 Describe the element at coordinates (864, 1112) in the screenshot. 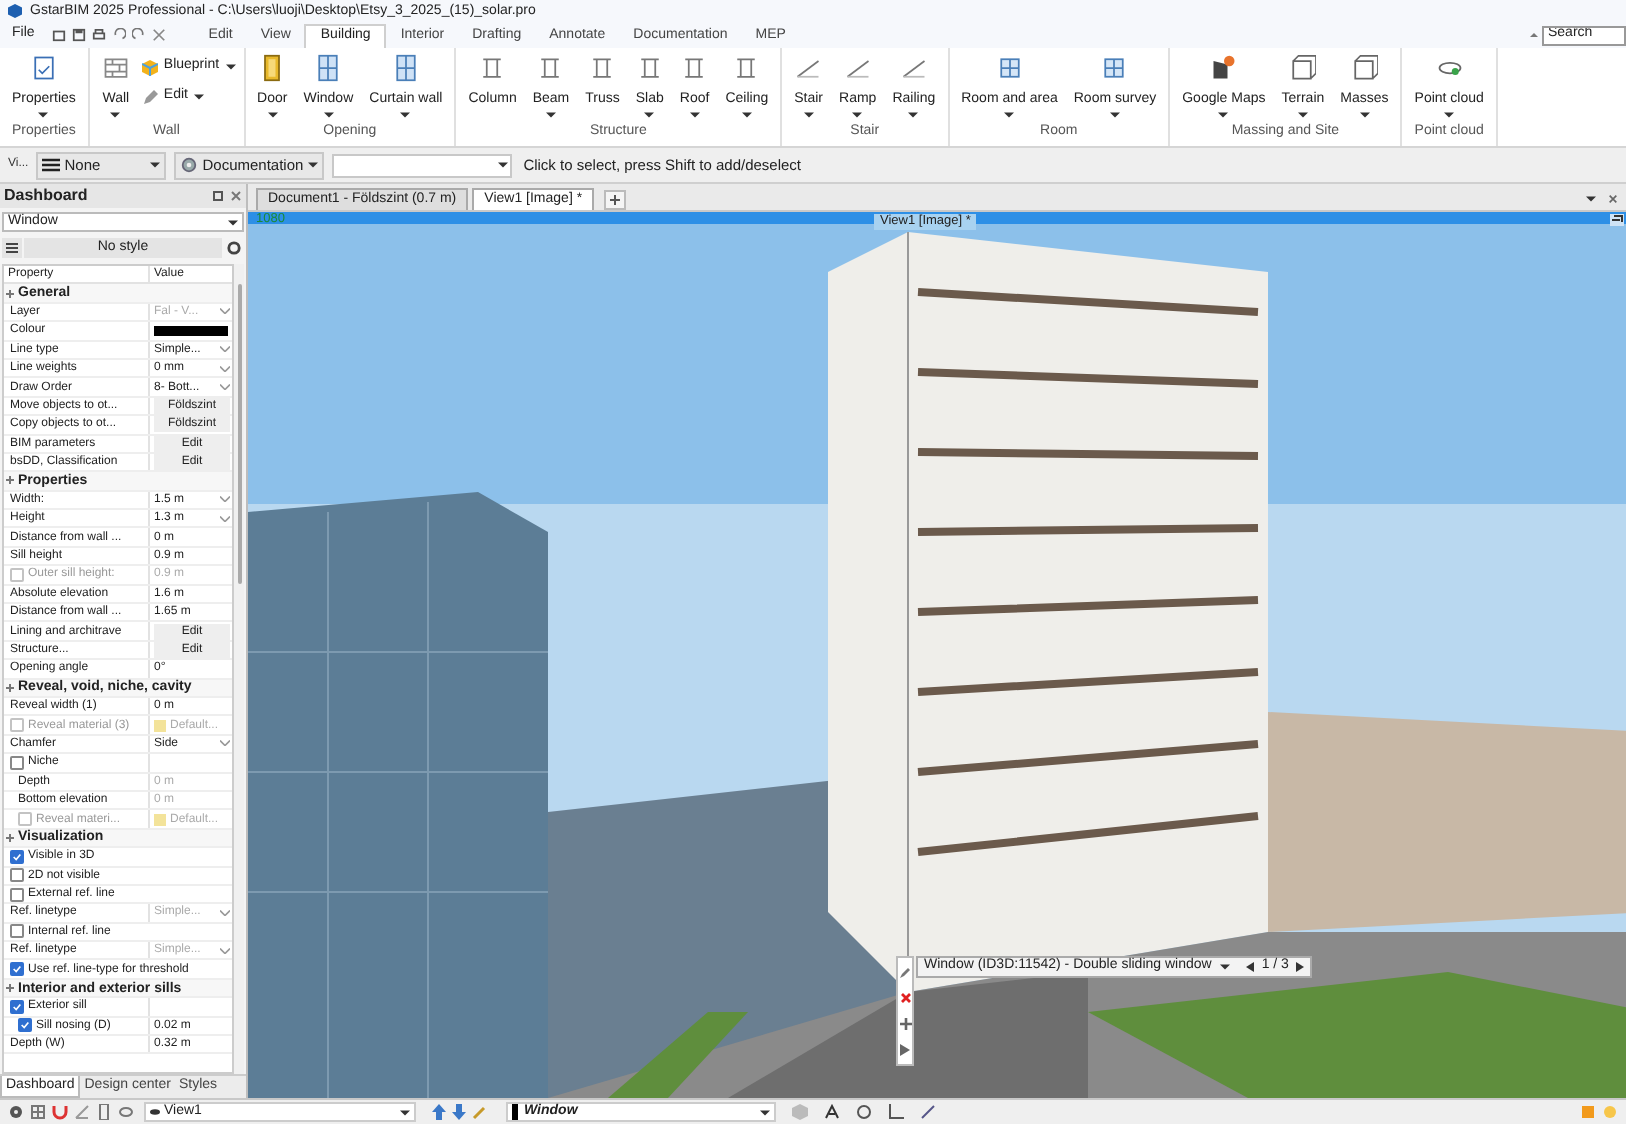

I see `target-icon` at that location.